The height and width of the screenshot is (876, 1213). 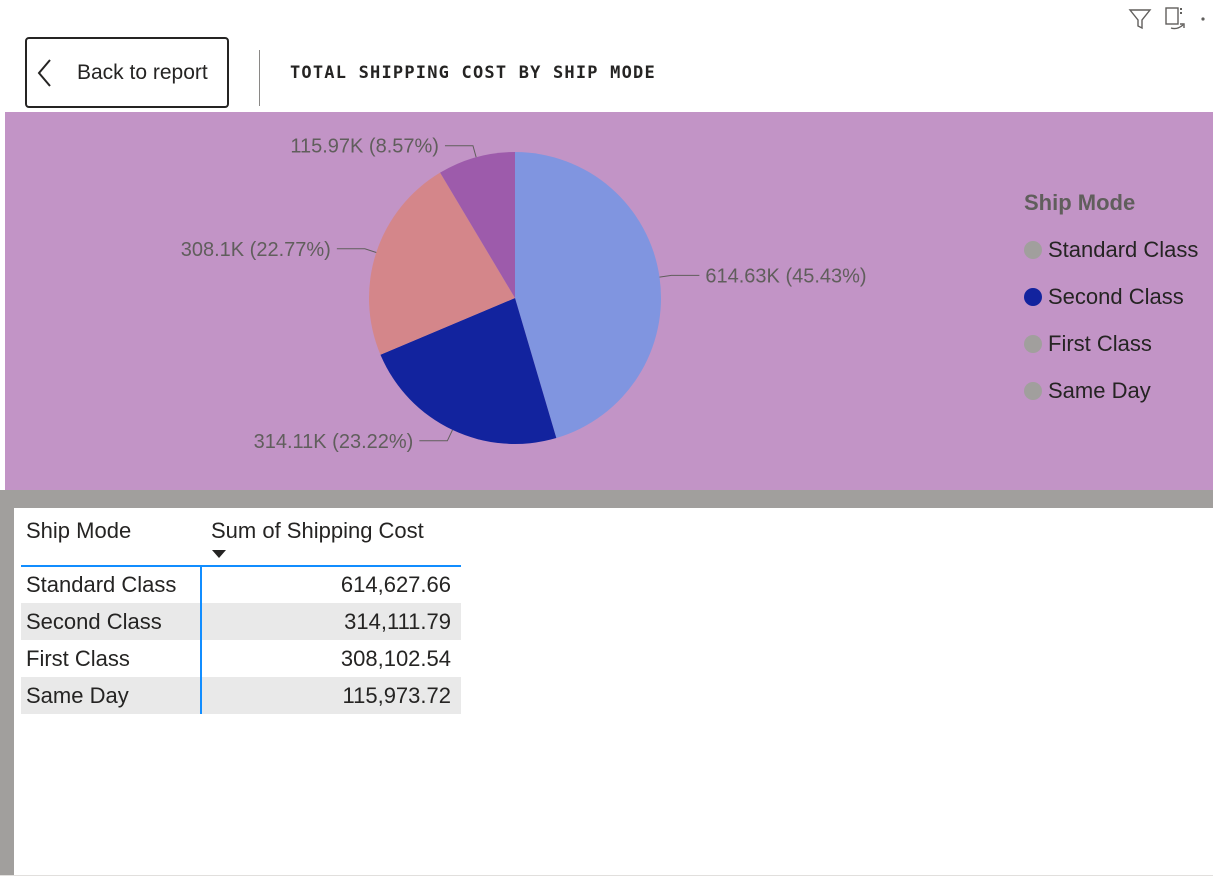 I want to click on table-cell-ship-mode: Second Class, so click(x=111, y=621).